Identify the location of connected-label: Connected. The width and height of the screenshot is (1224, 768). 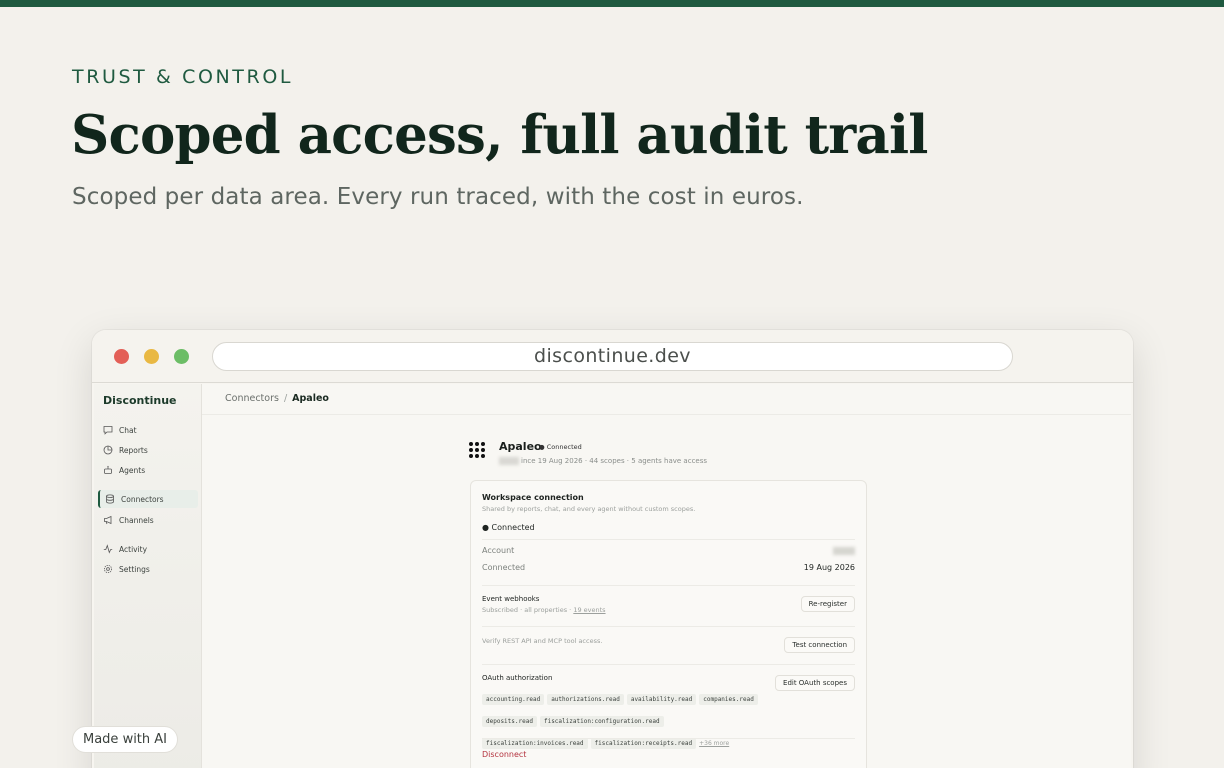
(504, 567).